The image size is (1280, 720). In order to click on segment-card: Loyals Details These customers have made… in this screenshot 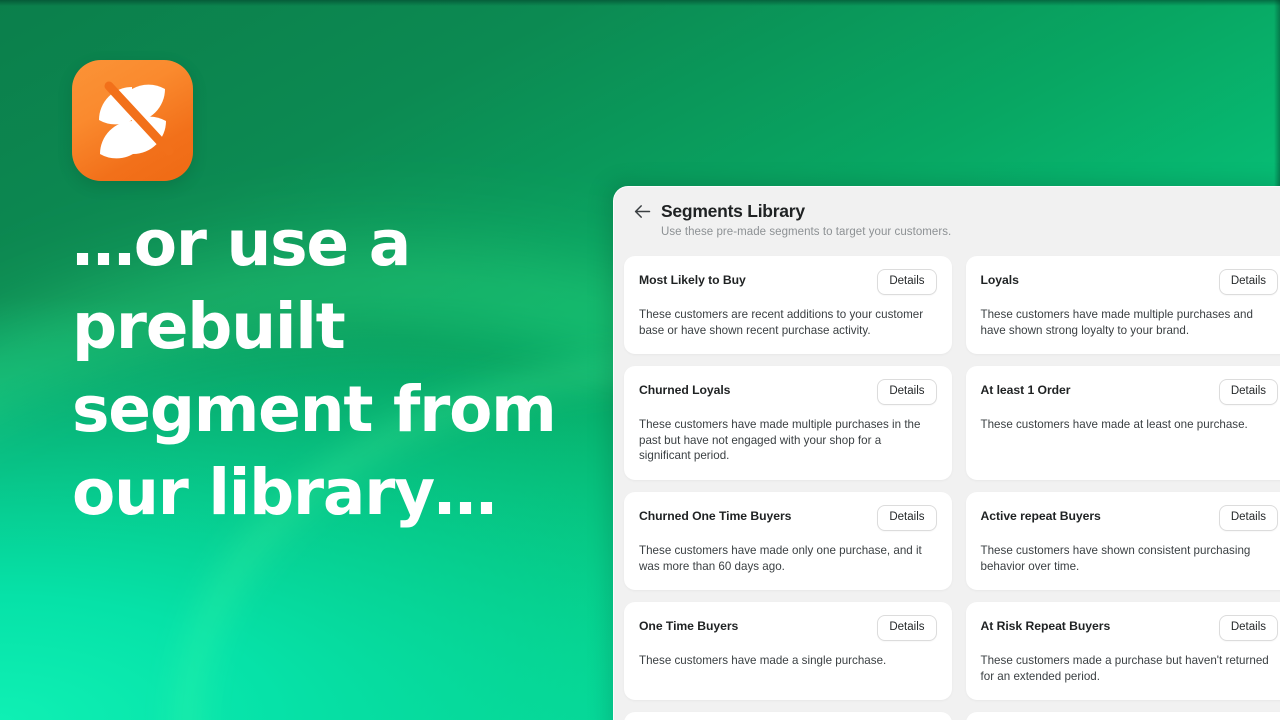, I will do `click(1122, 305)`.